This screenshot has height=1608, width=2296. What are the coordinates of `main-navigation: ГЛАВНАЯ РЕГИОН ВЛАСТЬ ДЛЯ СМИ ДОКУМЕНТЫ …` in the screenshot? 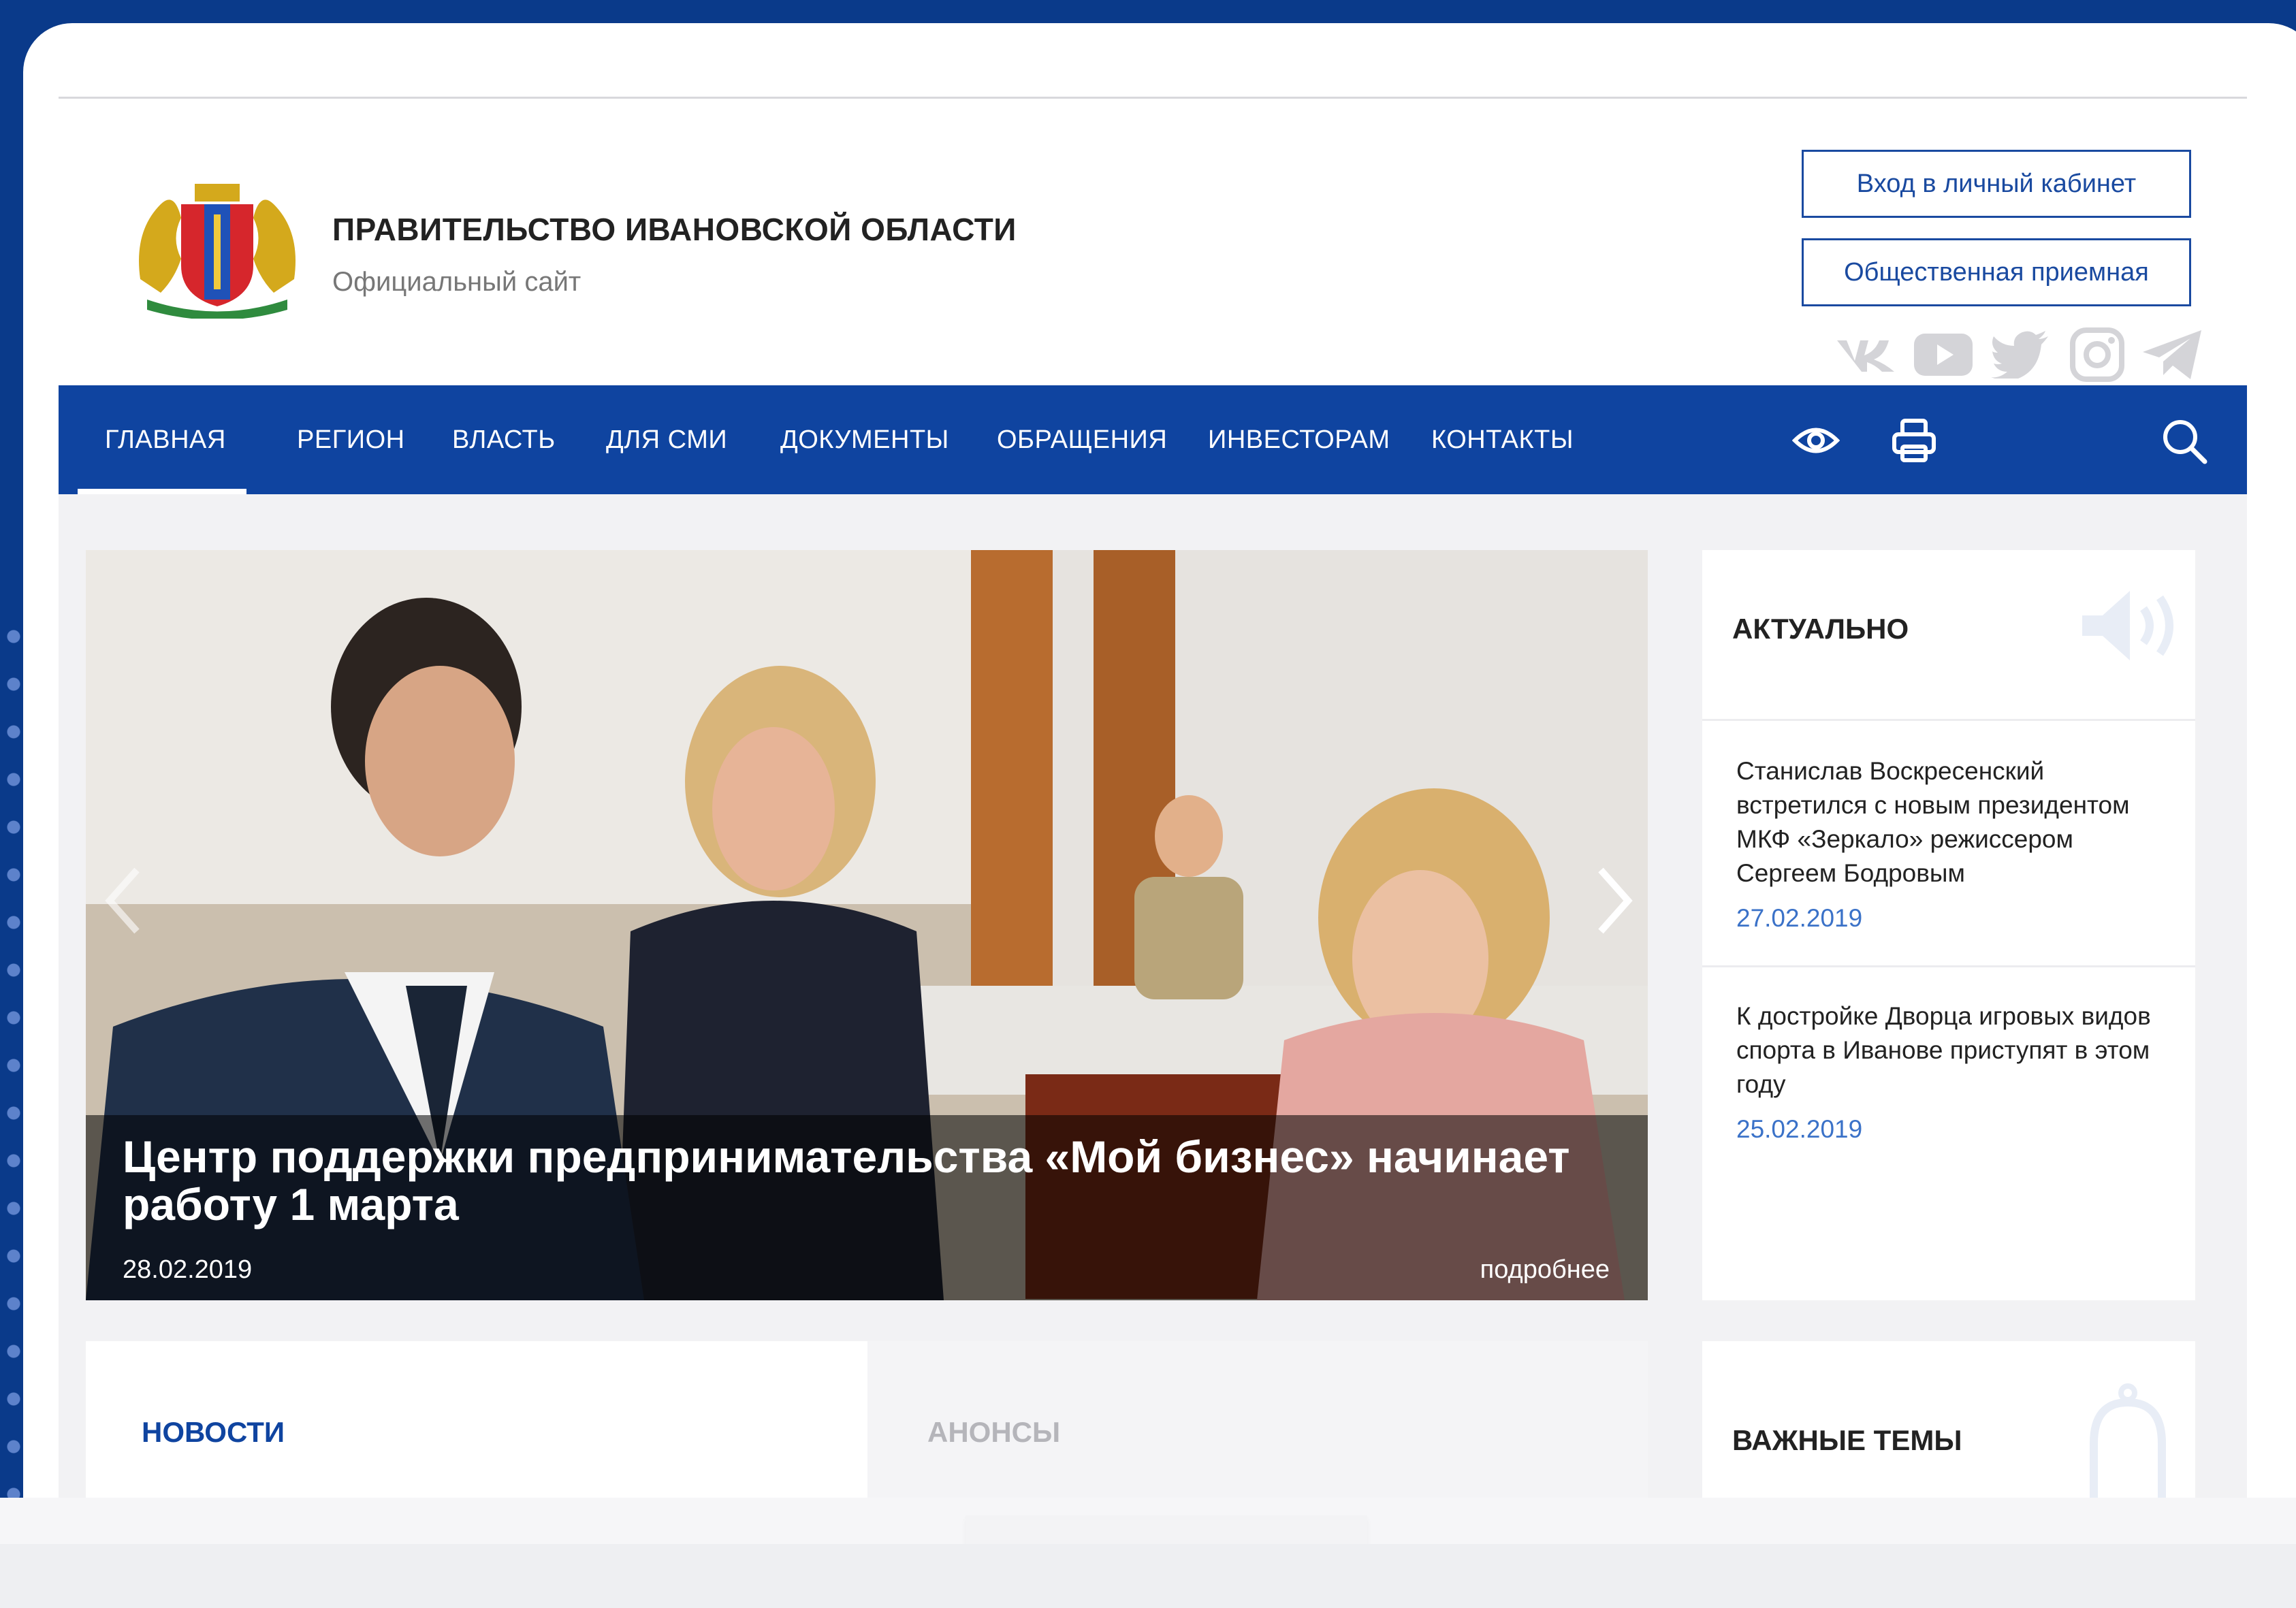 It's located at (1153, 439).